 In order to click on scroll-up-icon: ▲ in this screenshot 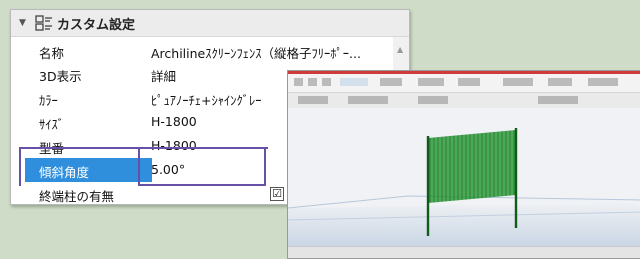, I will do `click(400, 49)`.